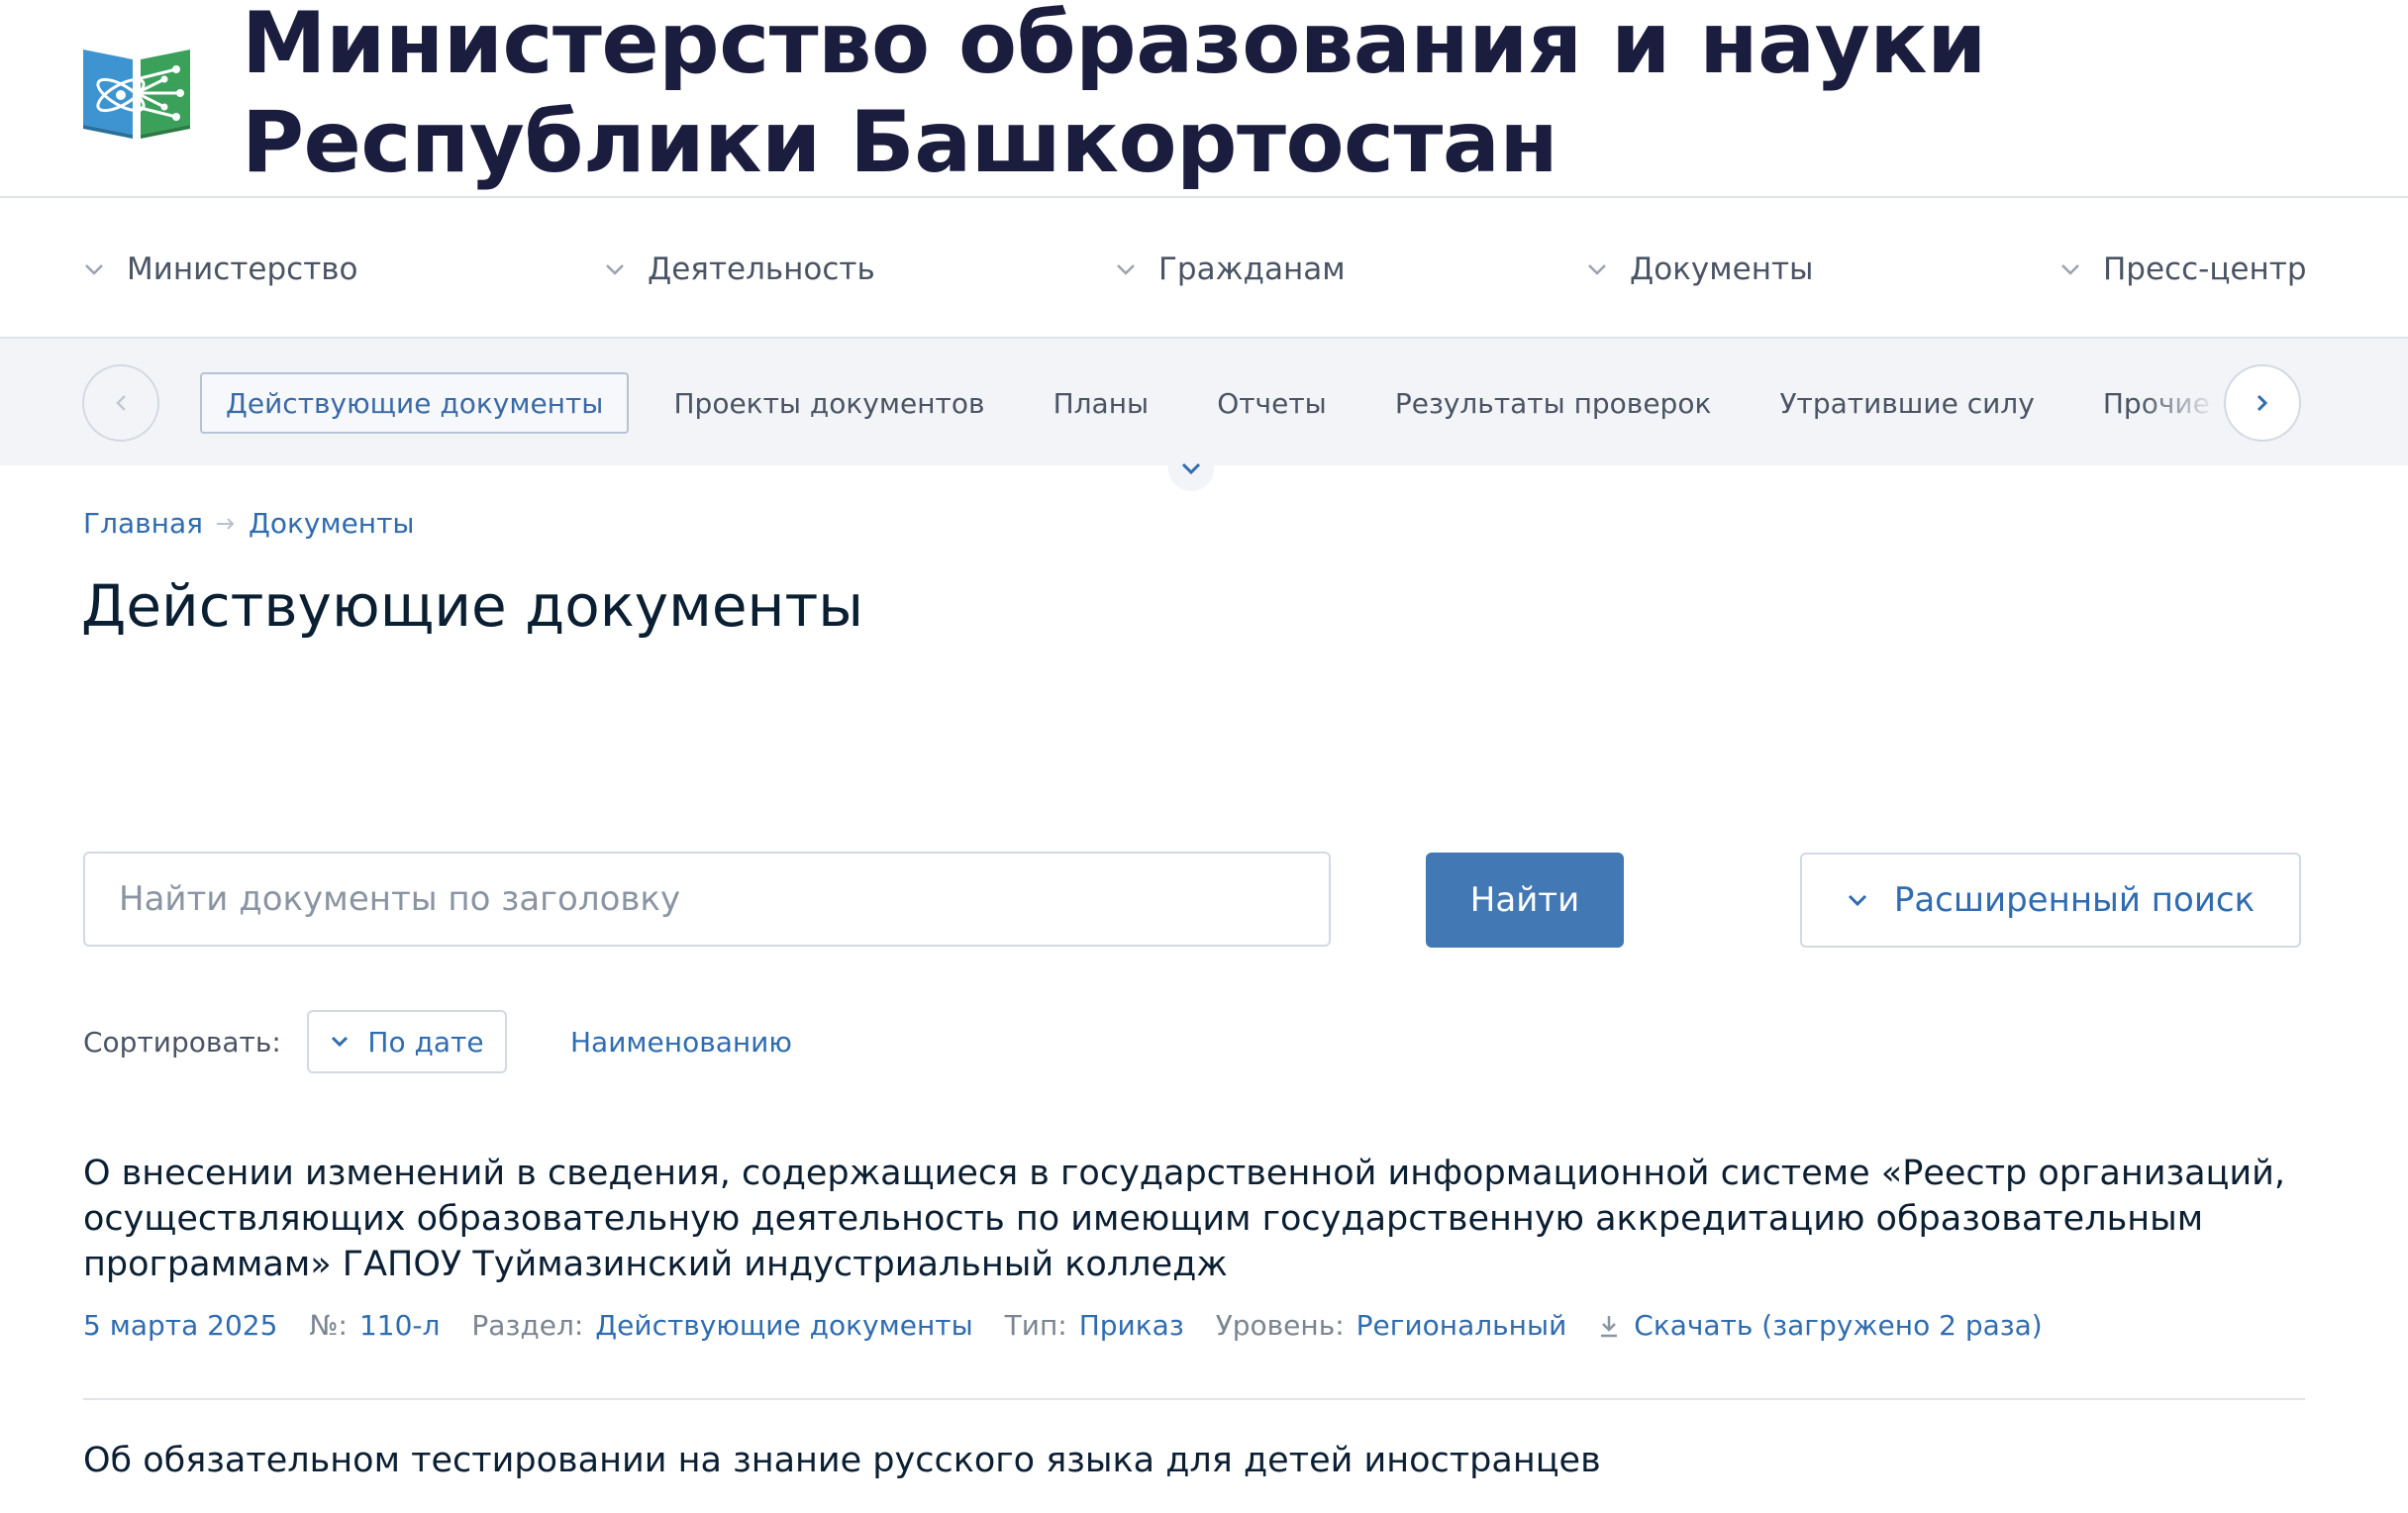 This screenshot has width=2408, height=1513. I want to click on chevron-left-icon, so click(121, 403).